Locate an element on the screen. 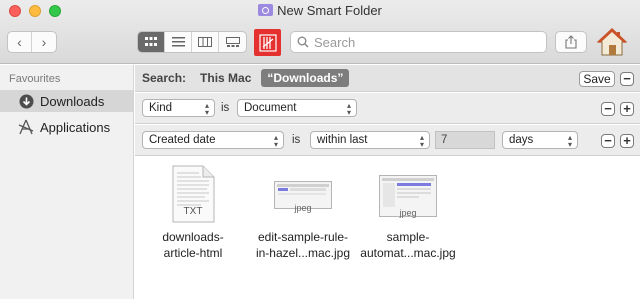 This screenshot has height=299, width=640. column-view-icon is located at coordinates (205, 42).